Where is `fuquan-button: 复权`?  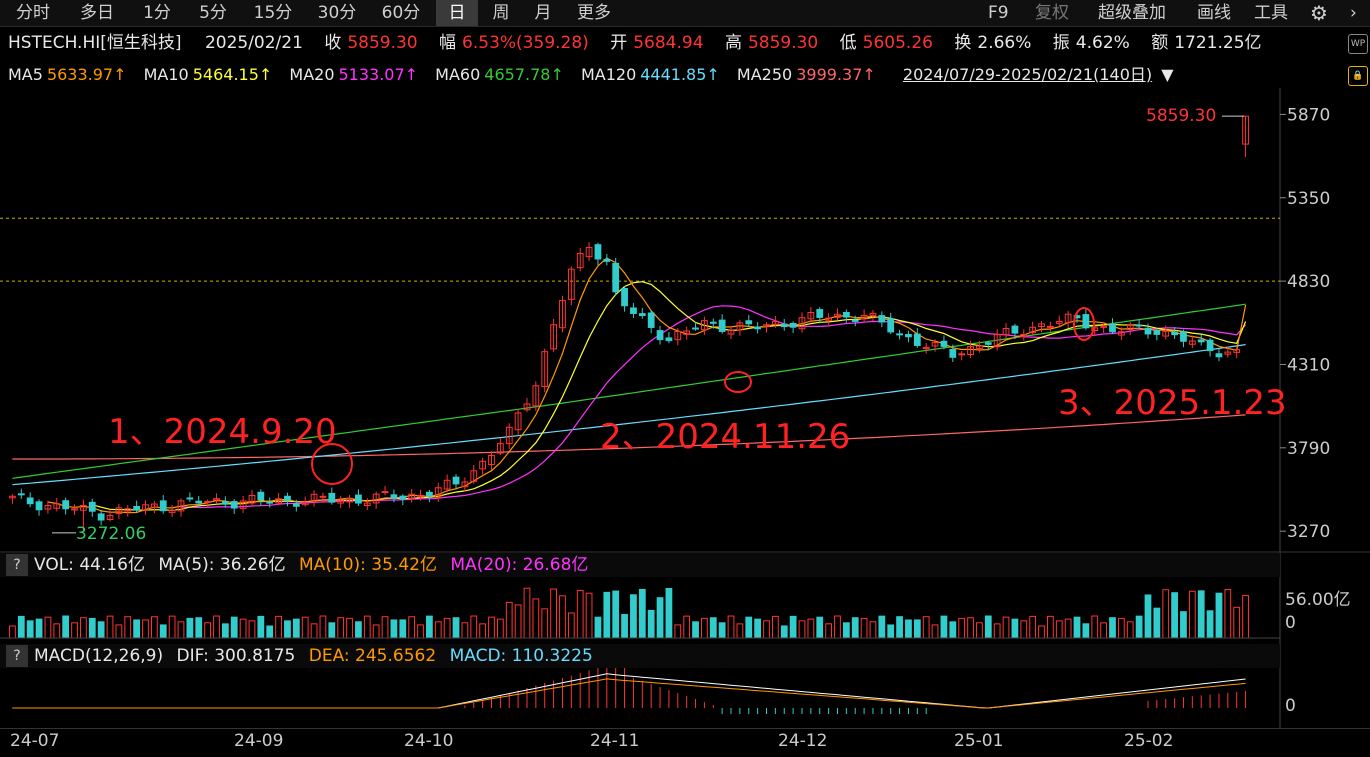 fuquan-button: 复权 is located at coordinates (1052, 13).